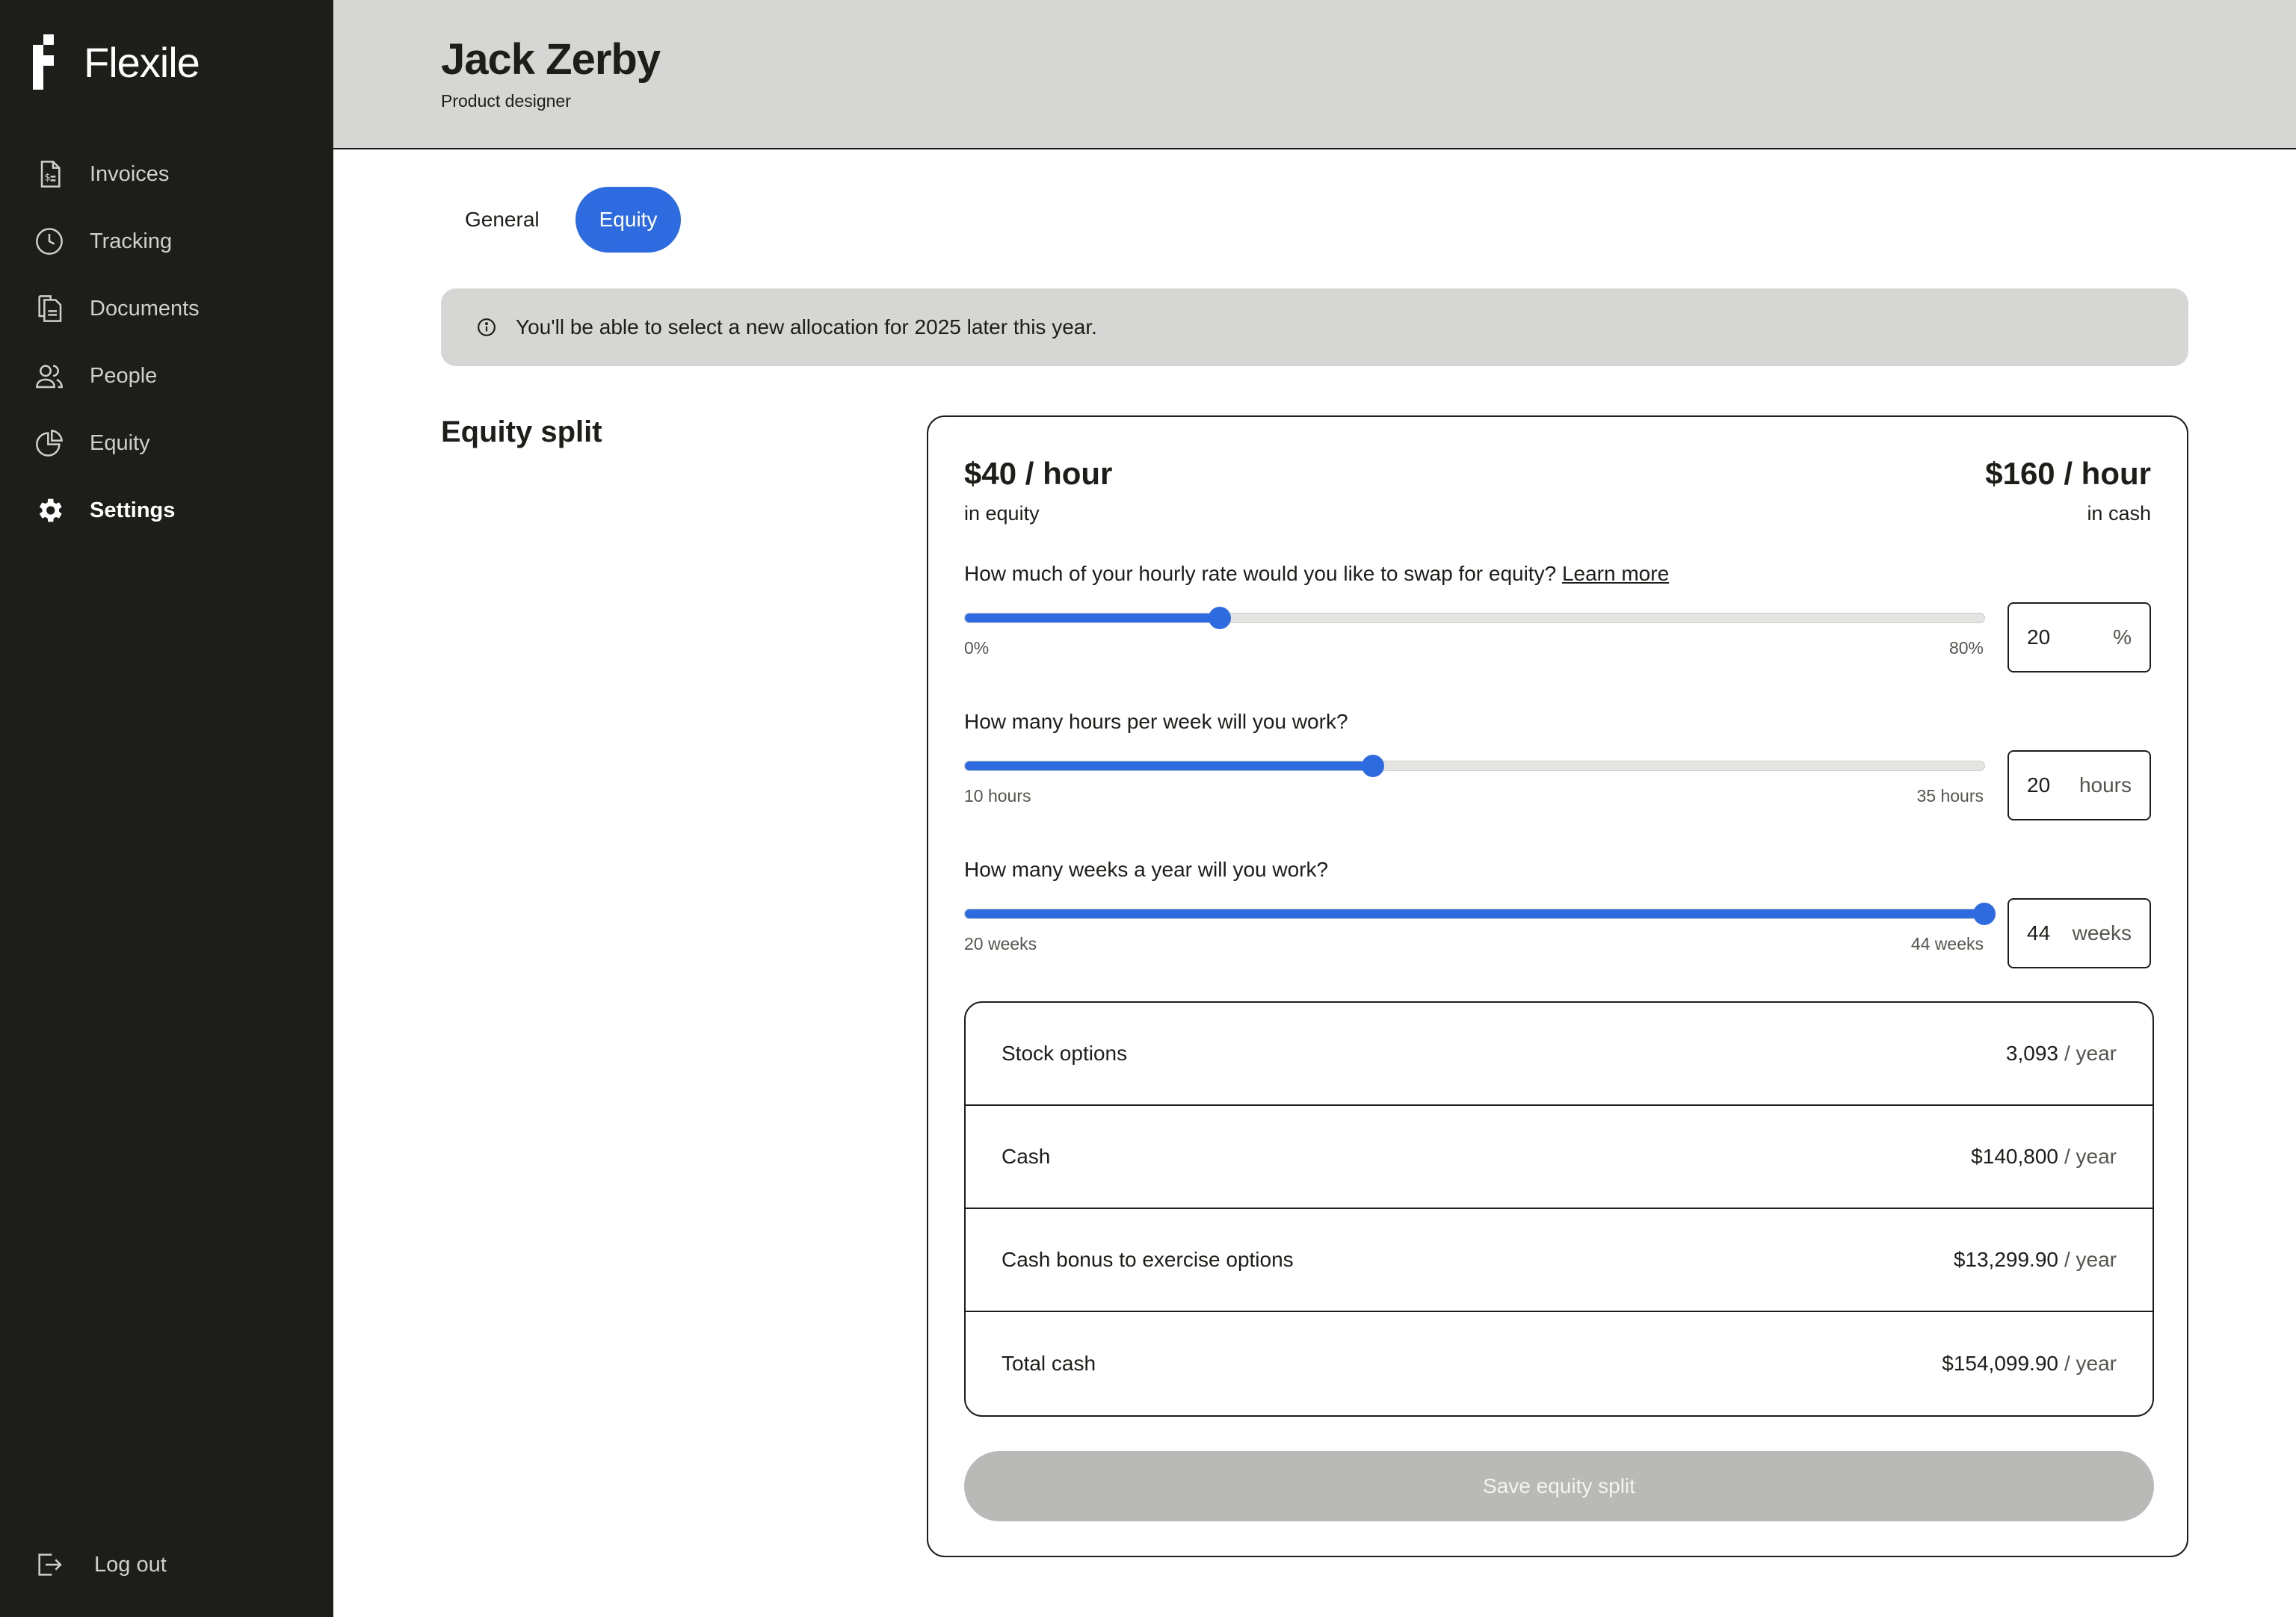  Describe the element at coordinates (130, 173) in the screenshot. I see `sidebar-item-label: Invoices` at that location.